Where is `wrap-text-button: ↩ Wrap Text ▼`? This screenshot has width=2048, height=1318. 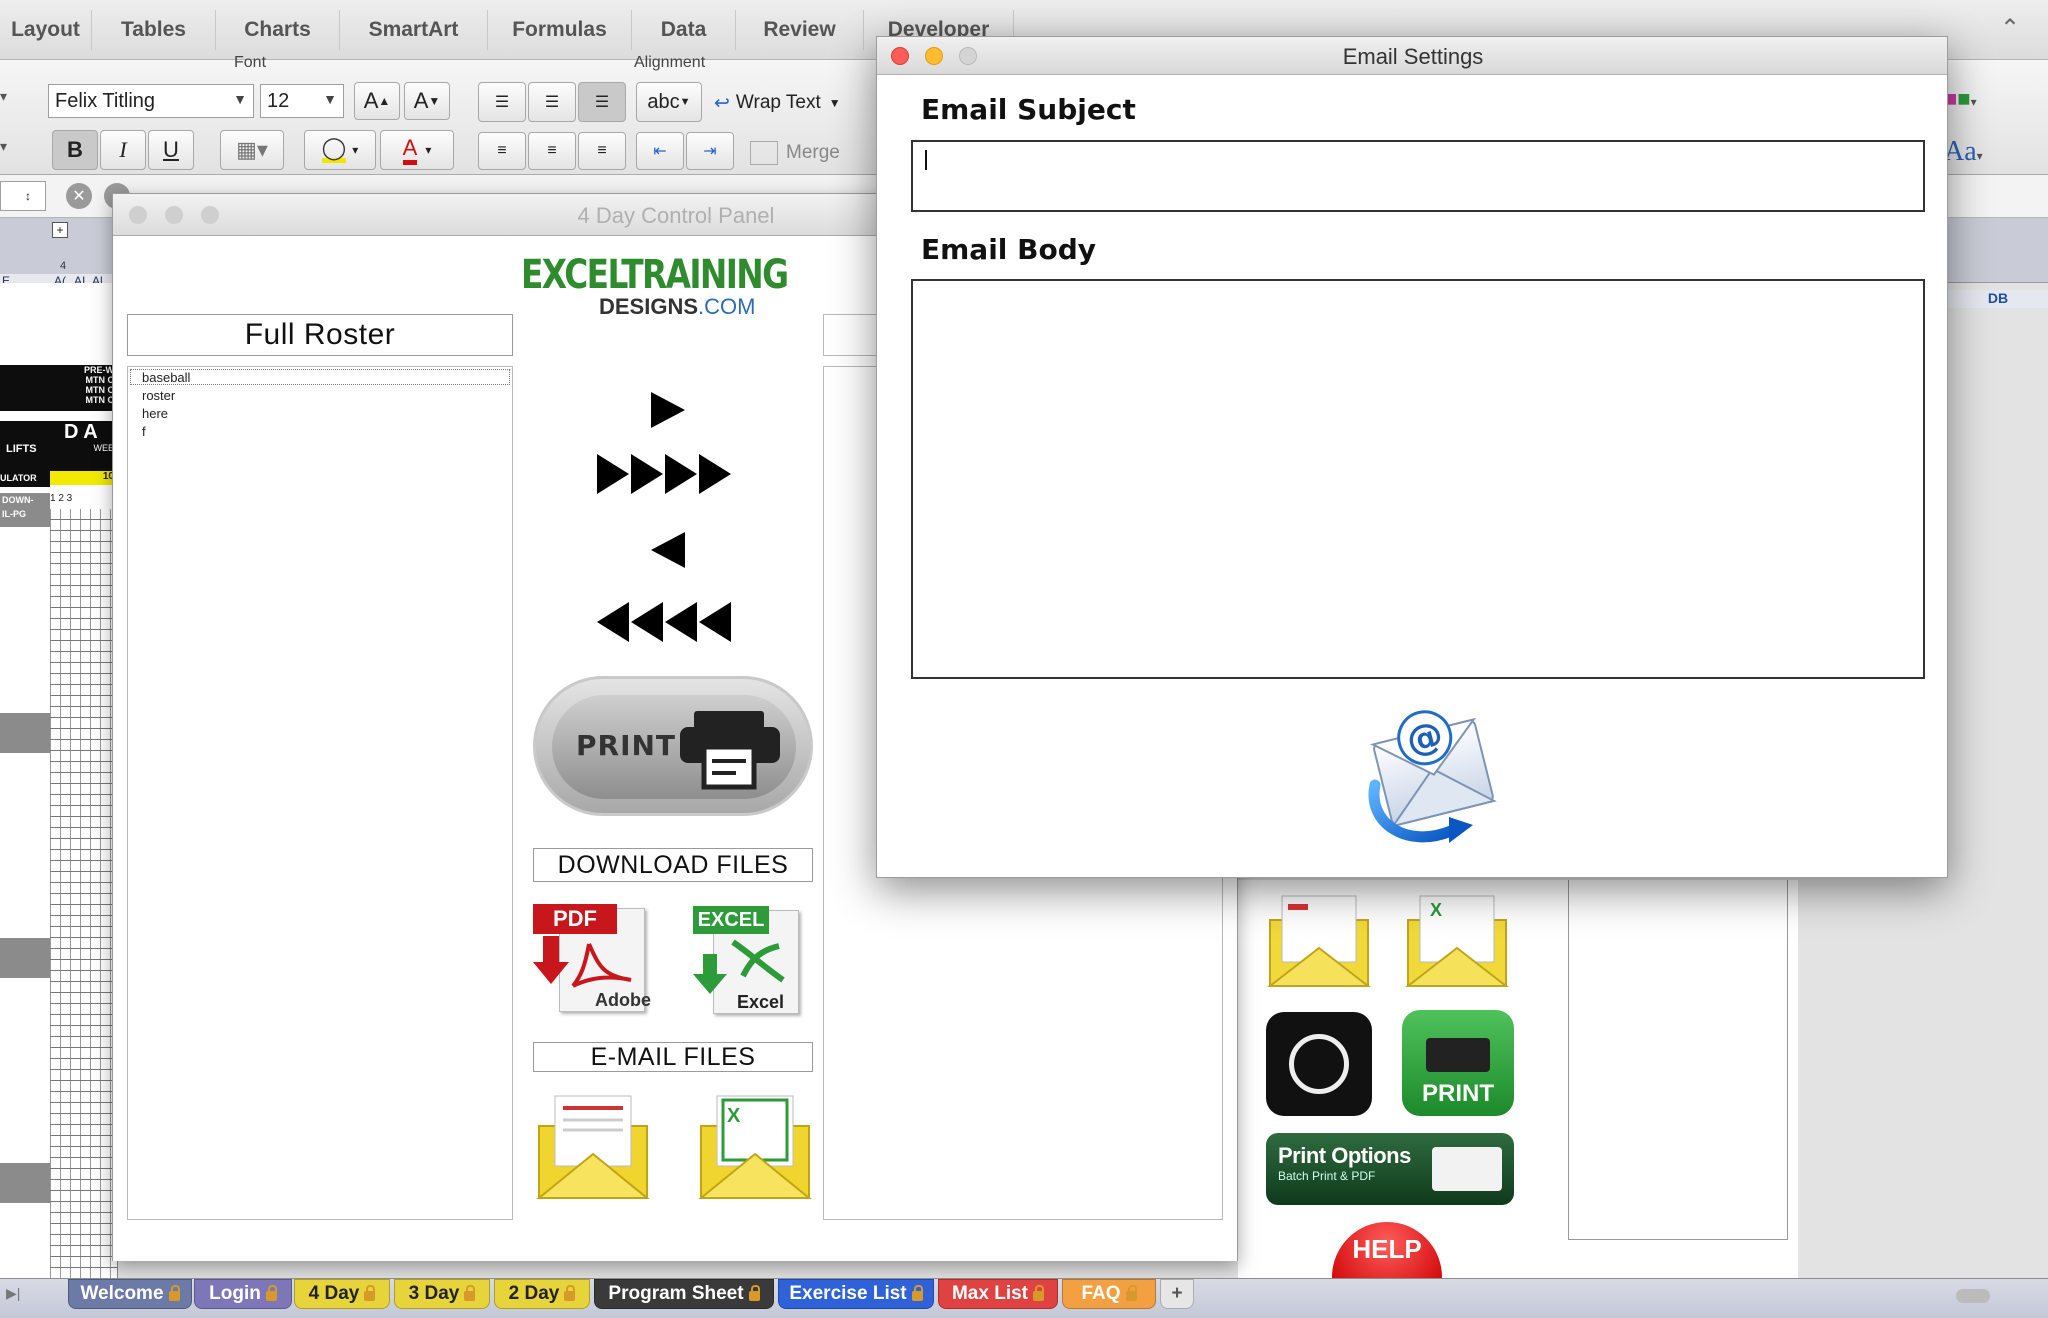
wrap-text-button: ↩ Wrap Text ▼ is located at coordinates (789, 103).